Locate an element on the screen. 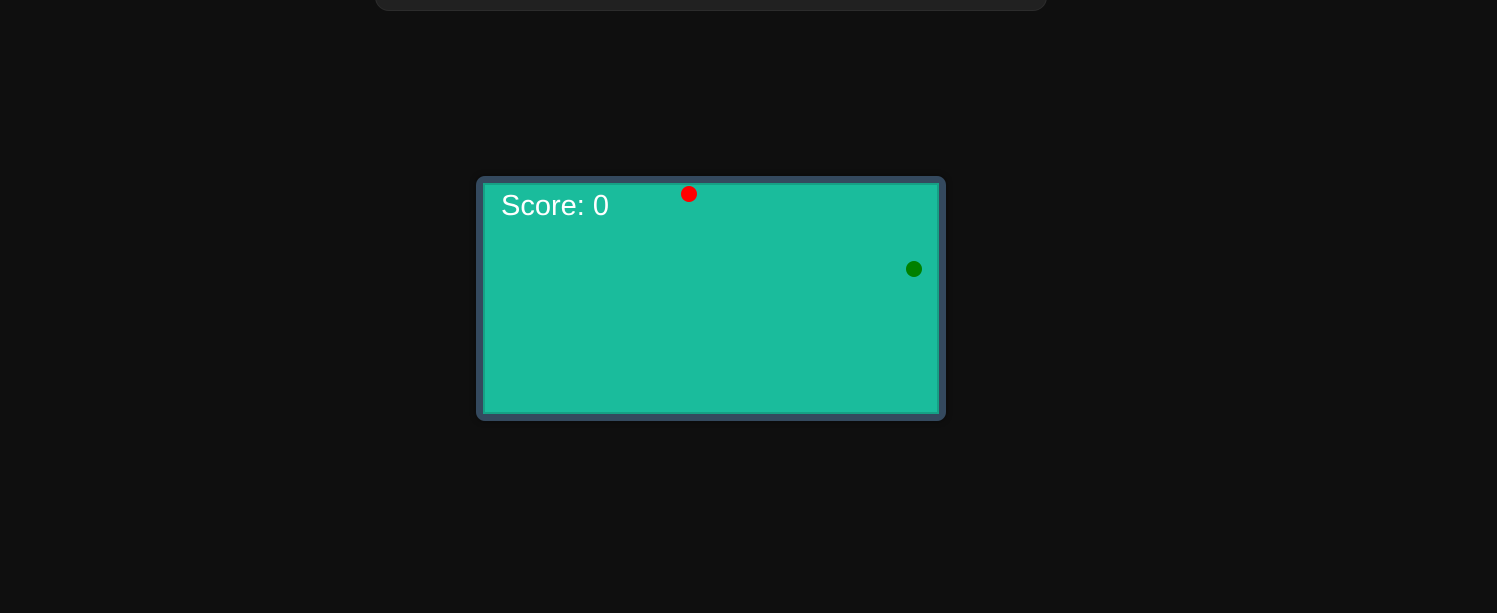 This screenshot has height=613, width=1497. game-canvas: Score: 0 is located at coordinates (711, 298).